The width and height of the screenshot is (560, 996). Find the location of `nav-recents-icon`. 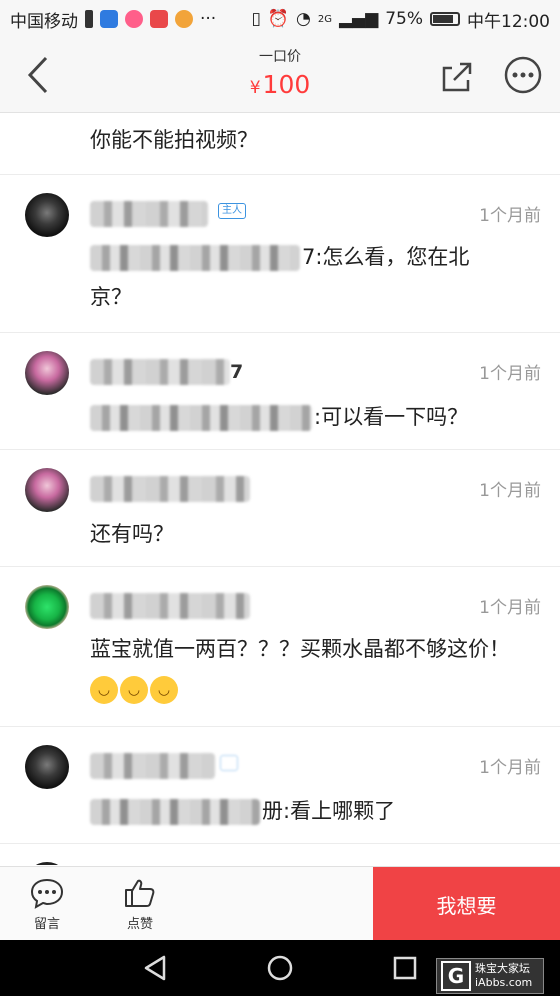

nav-recents-icon is located at coordinates (405, 968).